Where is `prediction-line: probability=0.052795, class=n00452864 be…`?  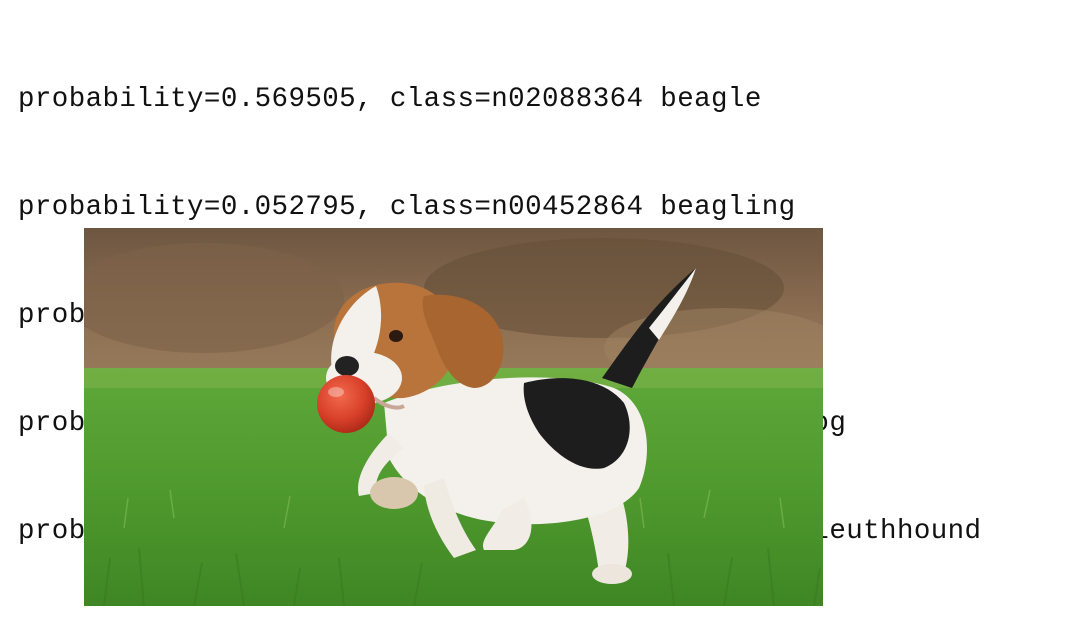
prediction-line: probability=0.052795, class=n00452864 be… is located at coordinates (407, 207).